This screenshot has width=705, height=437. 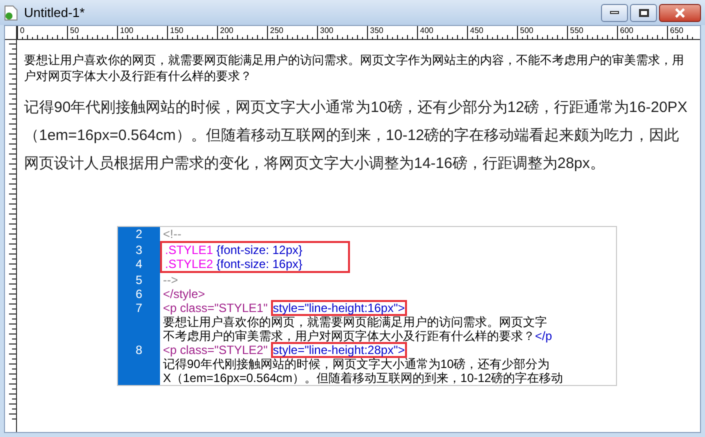 What do you see at coordinates (349, 336) in the screenshot?
I see `code-text: 不考虑用户的审美需求，用户对网页字体大小及行距有什么样的要求？` at bounding box center [349, 336].